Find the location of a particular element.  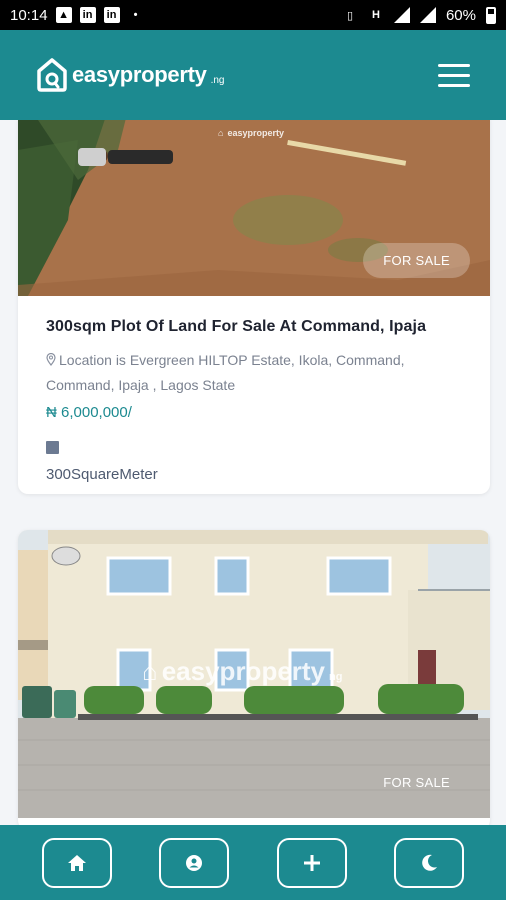

status-time: 10:14 is located at coordinates (29, 15).